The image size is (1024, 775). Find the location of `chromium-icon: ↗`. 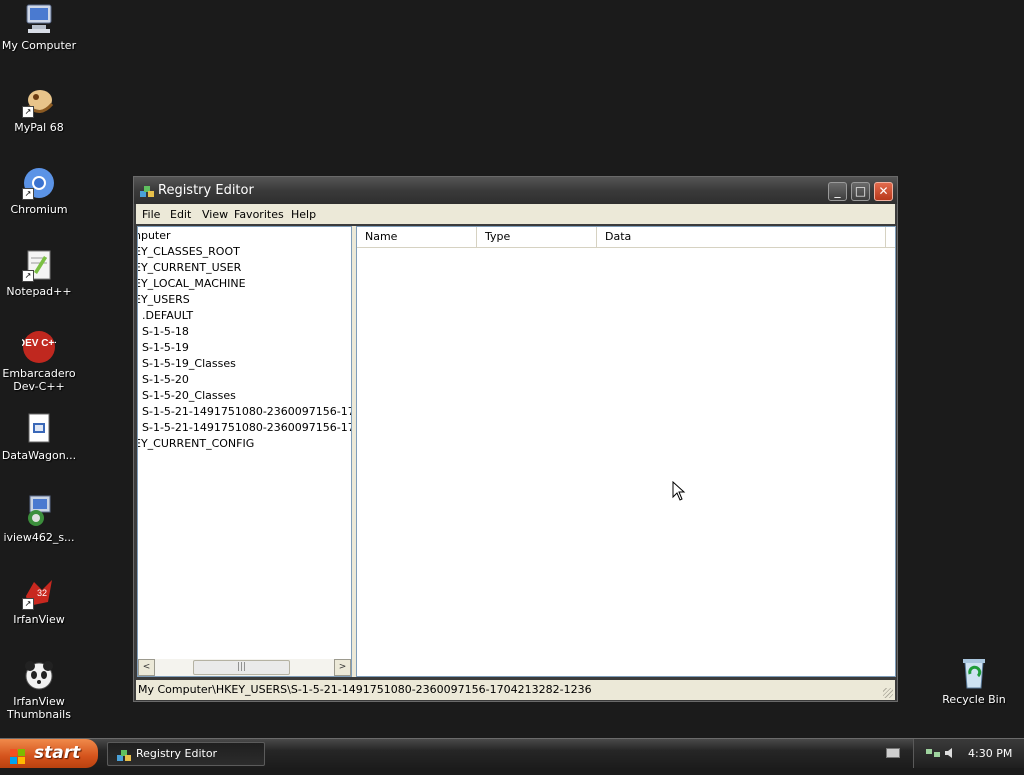

chromium-icon: ↗ is located at coordinates (39, 183).